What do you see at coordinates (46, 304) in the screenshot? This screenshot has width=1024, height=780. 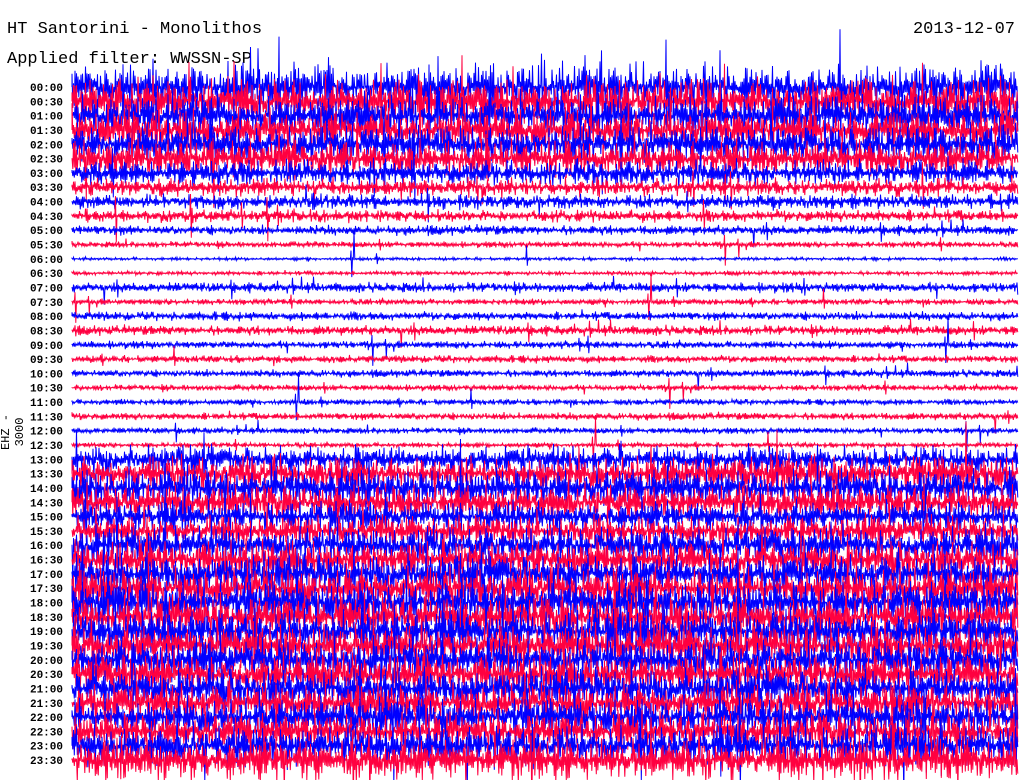 I see `time-tick-label: 07:30` at bounding box center [46, 304].